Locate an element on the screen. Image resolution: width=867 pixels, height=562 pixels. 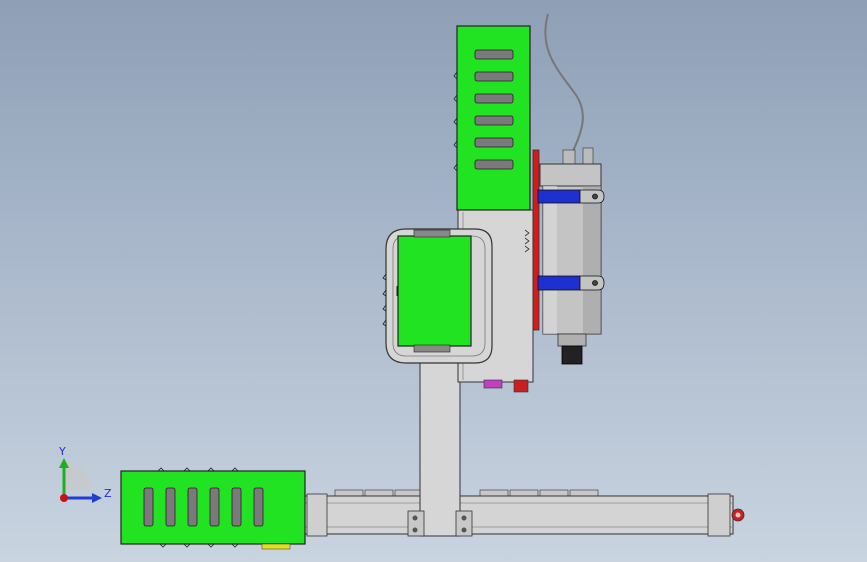
carriage-fitting is located at coordinates (493, 384).